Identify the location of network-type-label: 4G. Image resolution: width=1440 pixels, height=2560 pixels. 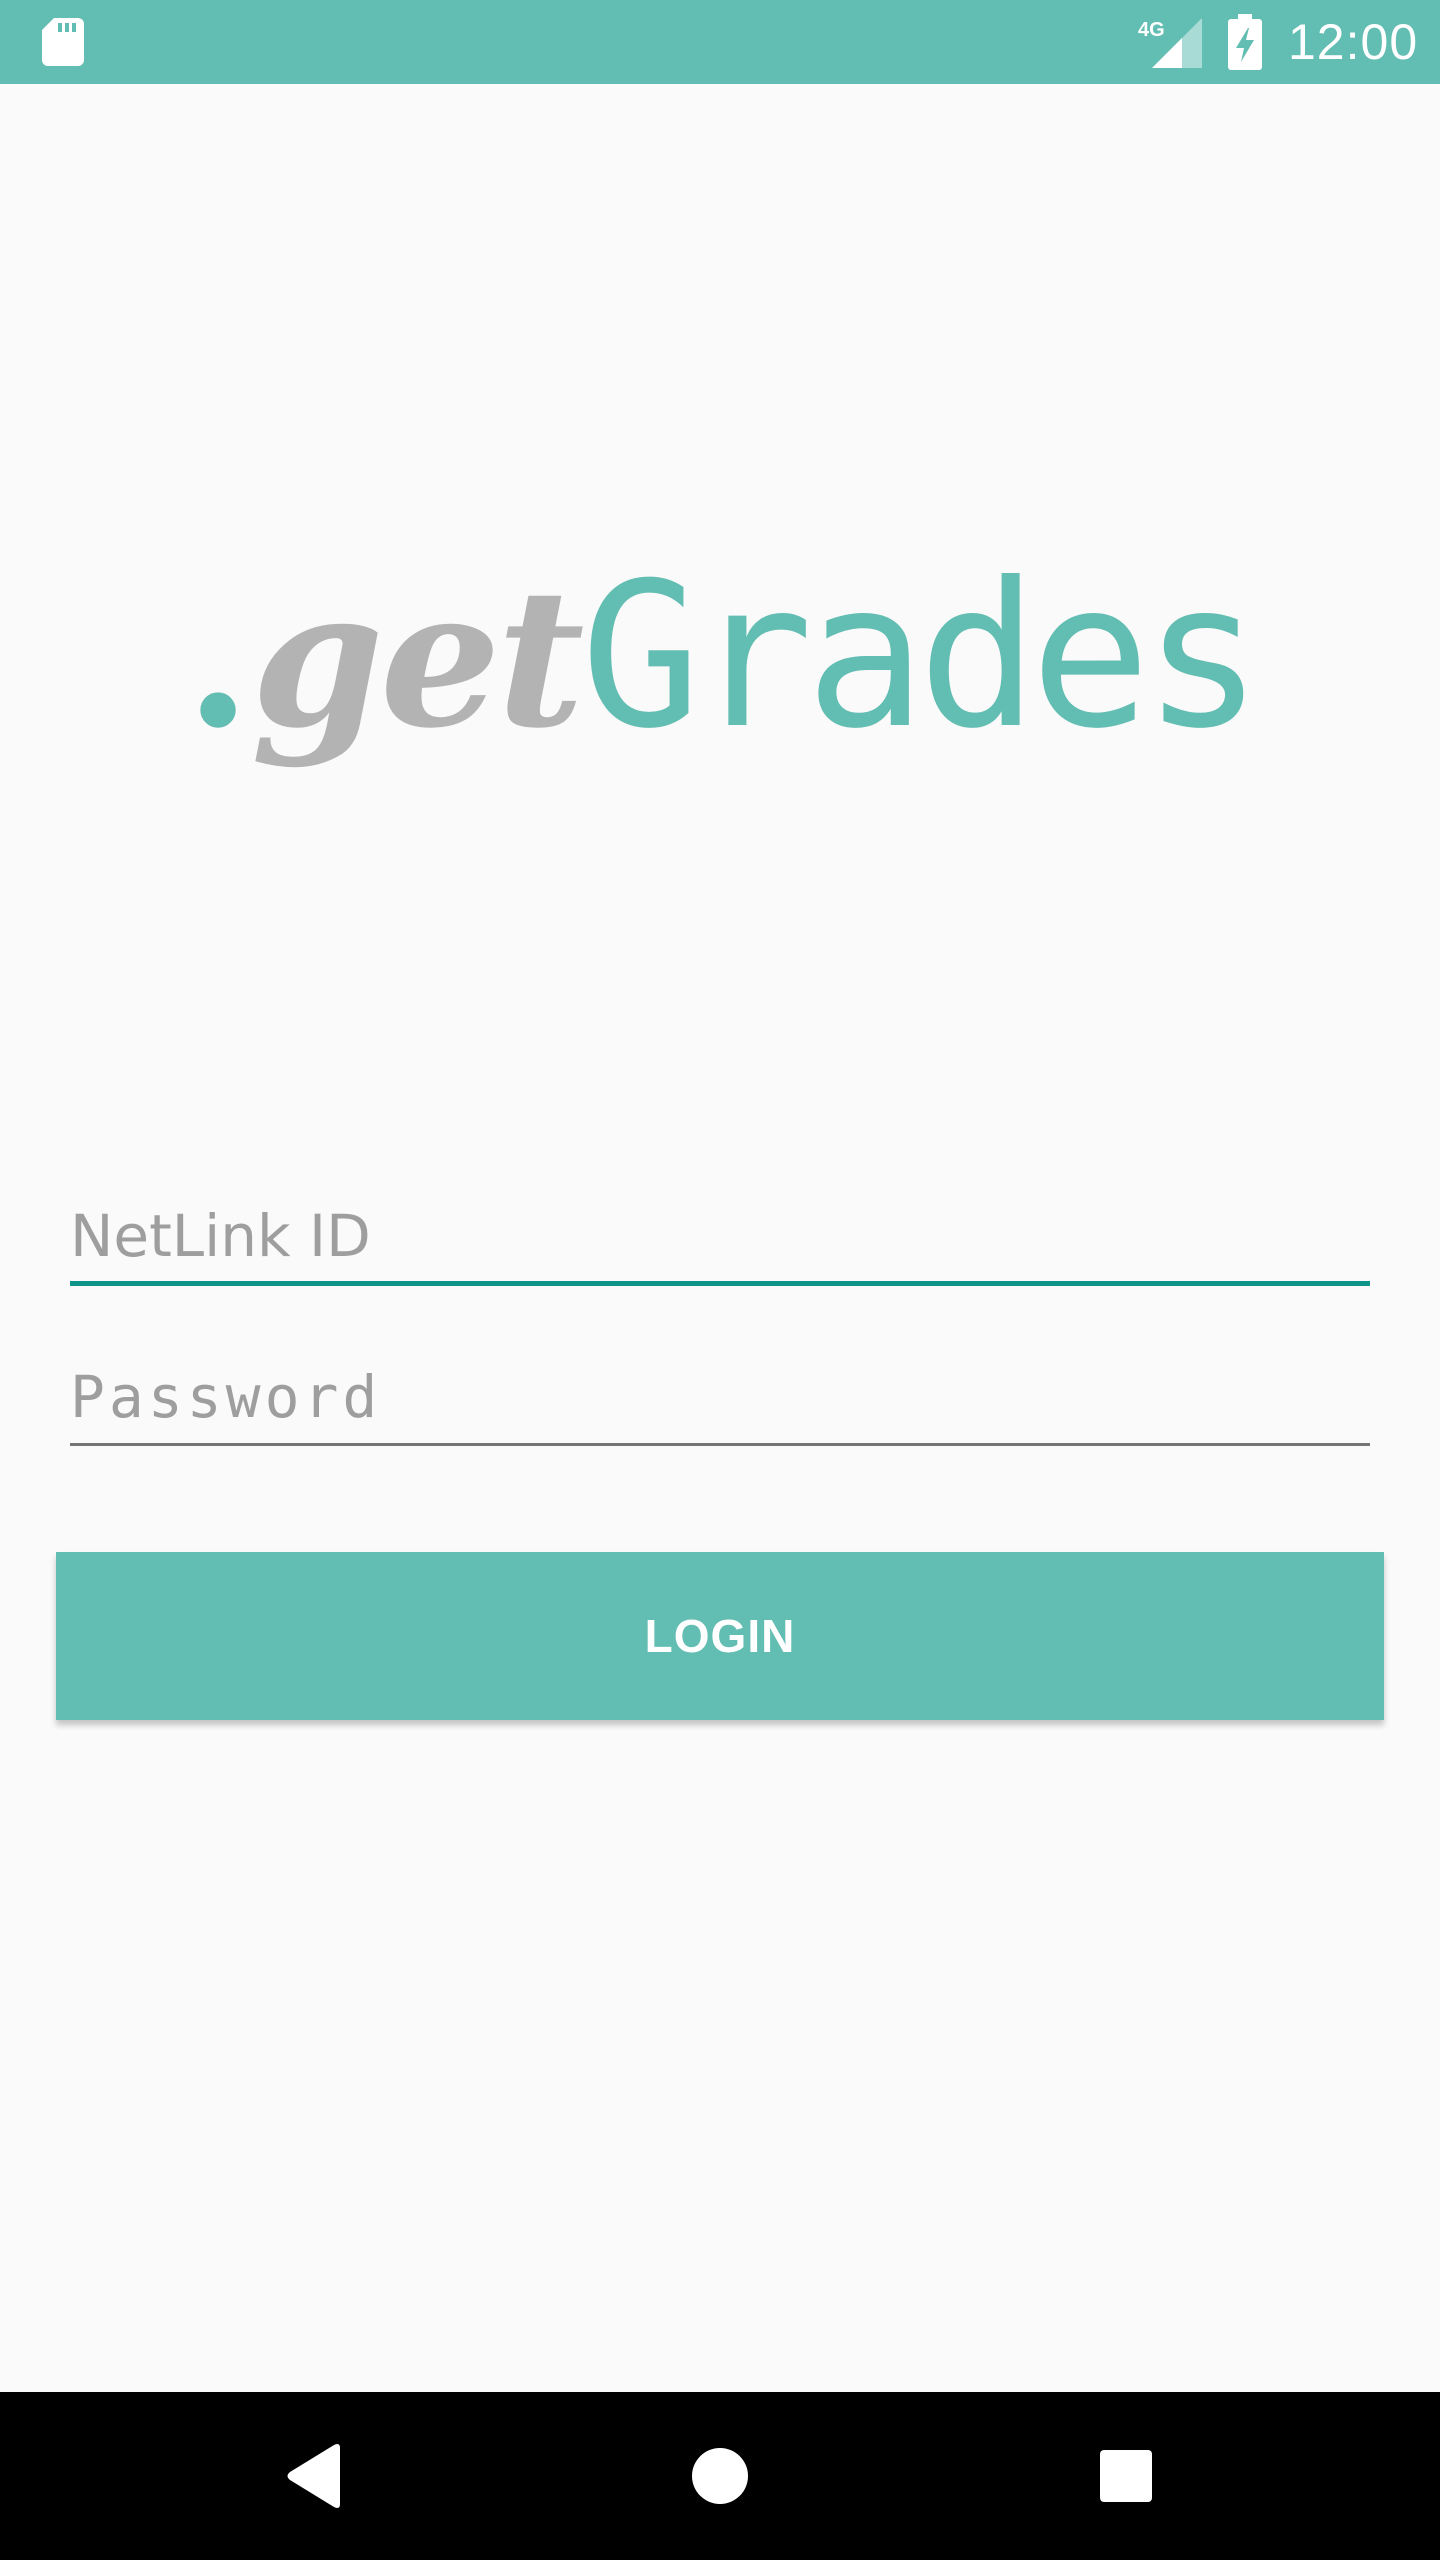
(1151, 30).